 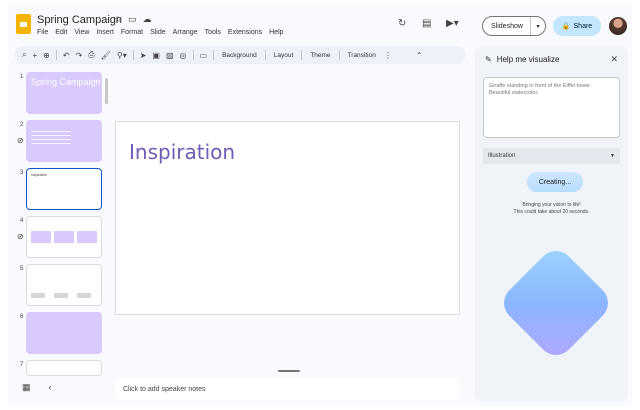 What do you see at coordinates (79, 20) in the screenshot?
I see `doc-title: Spring Campaign` at bounding box center [79, 20].